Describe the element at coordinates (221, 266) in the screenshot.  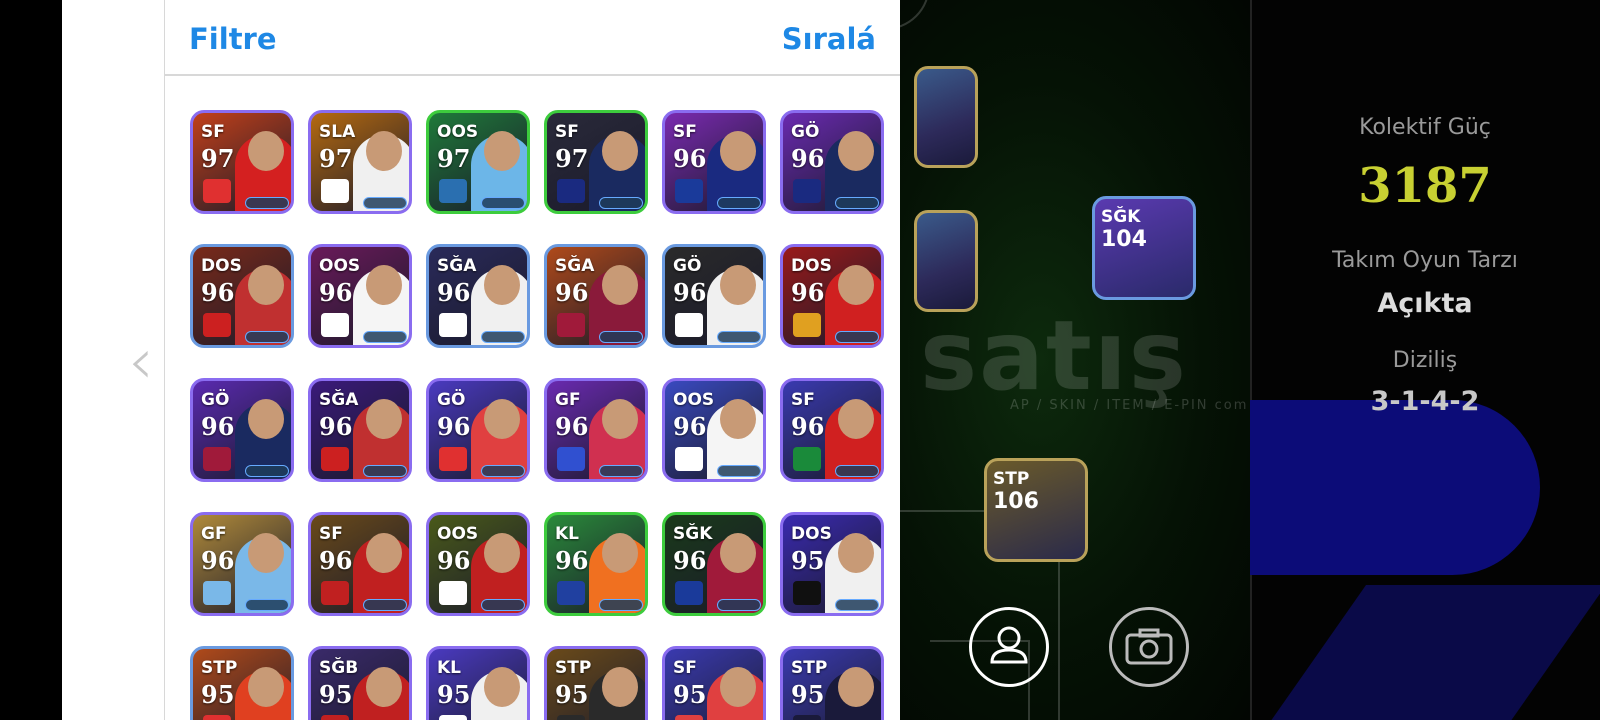
I see `player-position: DOS` at that location.